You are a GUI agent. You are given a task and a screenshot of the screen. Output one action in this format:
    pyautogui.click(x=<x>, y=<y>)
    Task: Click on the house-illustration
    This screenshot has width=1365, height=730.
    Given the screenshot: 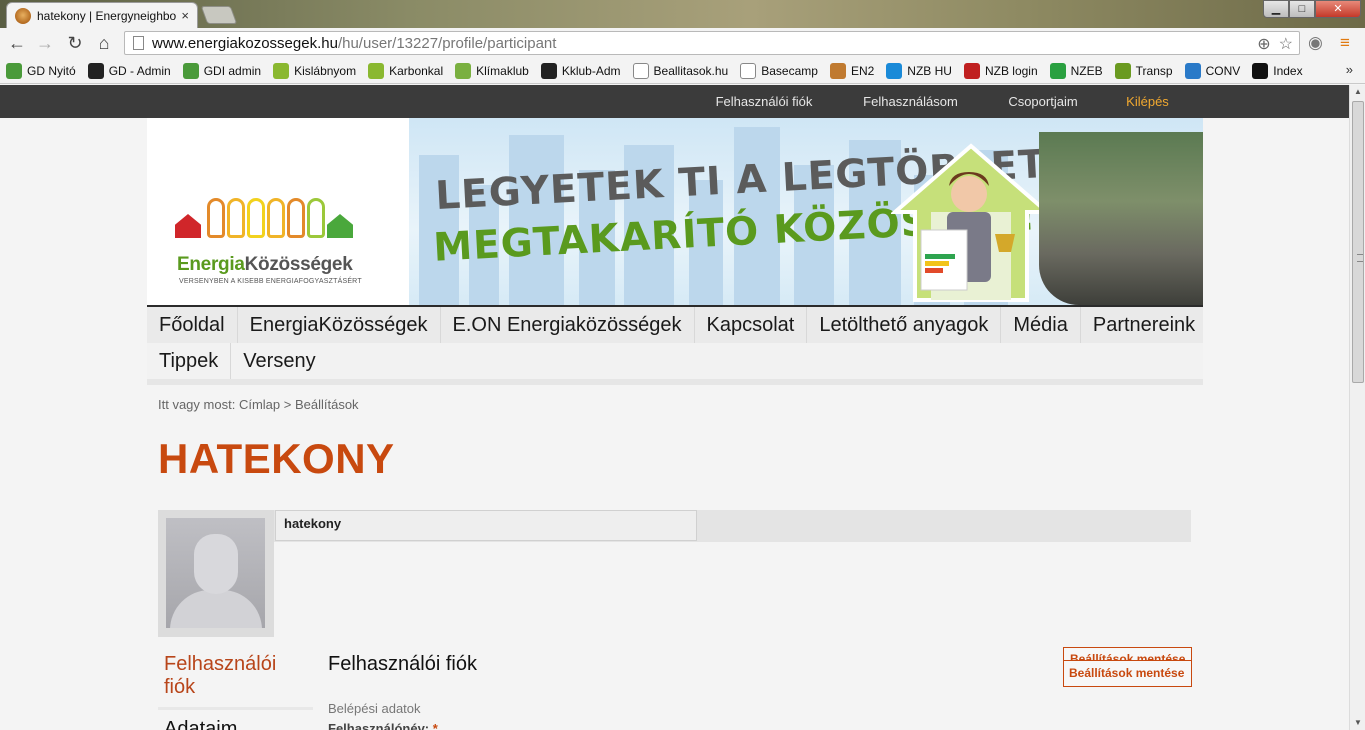 What is the action you would take?
    pyautogui.click(x=971, y=222)
    